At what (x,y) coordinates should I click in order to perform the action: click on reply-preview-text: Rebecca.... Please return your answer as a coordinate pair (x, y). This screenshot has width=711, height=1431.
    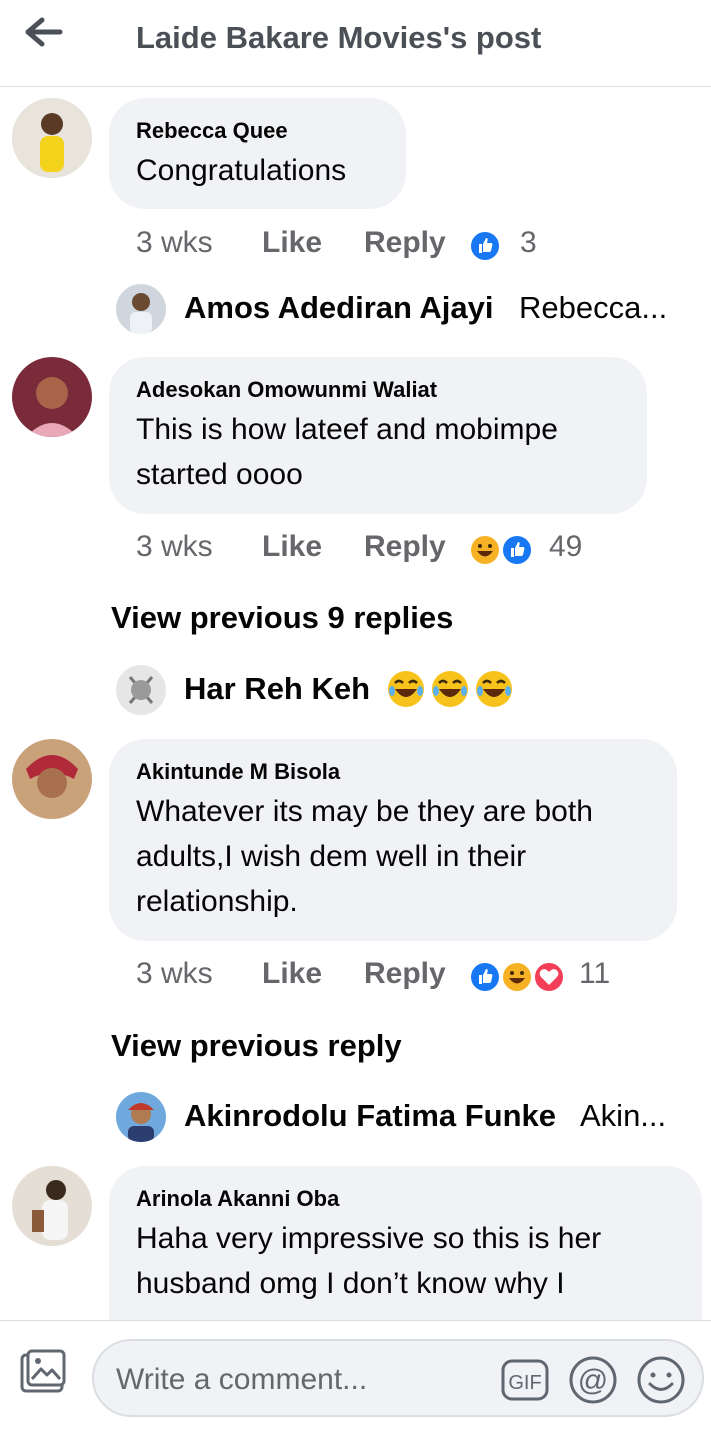
    Looking at the image, I should click on (593, 307).